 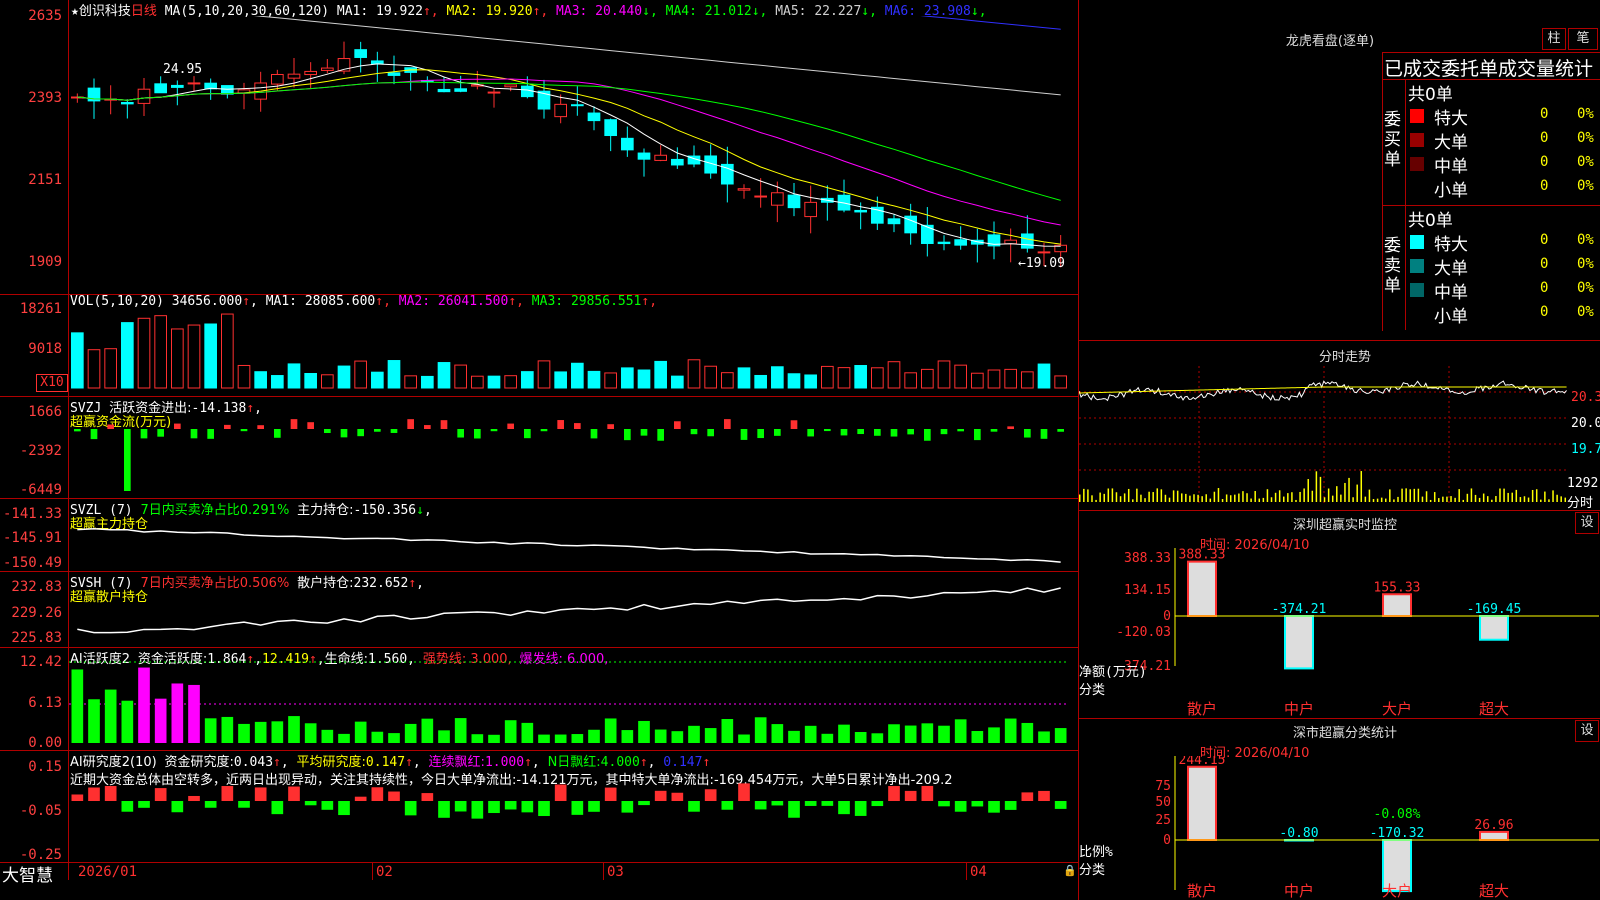 I want to click on ytick: 18261, so click(x=40, y=309).